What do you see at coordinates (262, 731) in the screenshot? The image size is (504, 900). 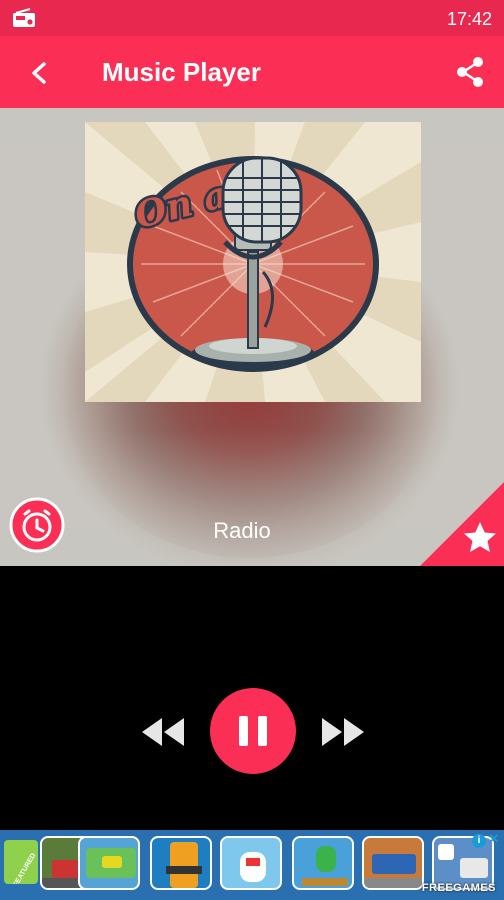 I see `pause-icon-bar` at bounding box center [262, 731].